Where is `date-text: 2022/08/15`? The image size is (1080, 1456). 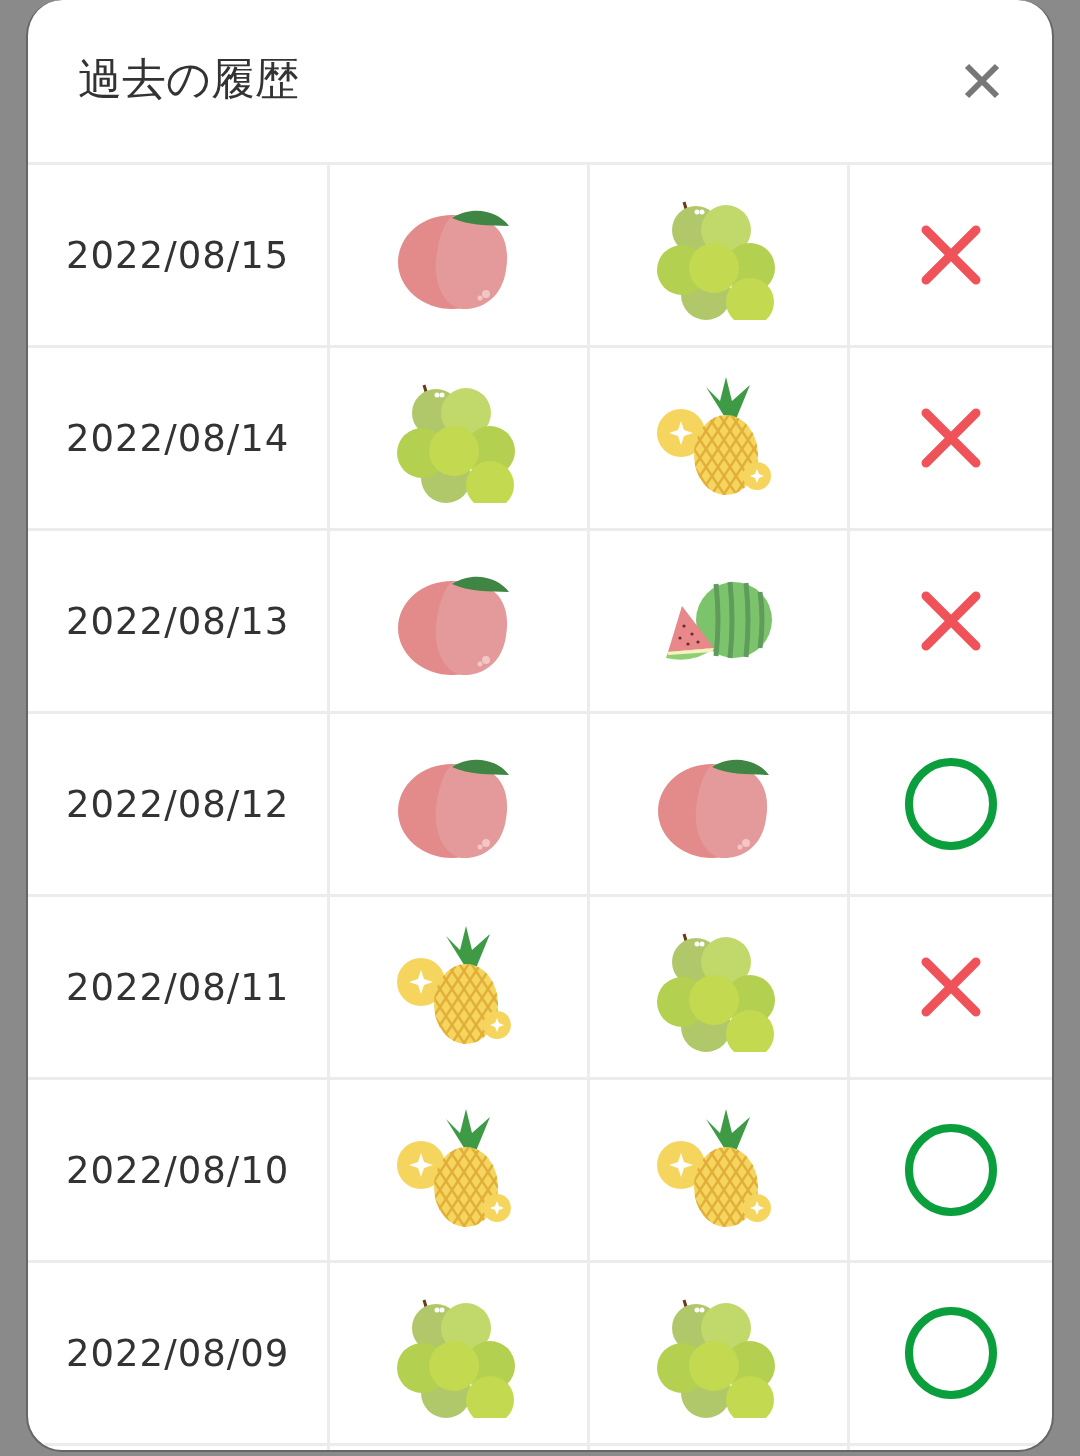
date-text: 2022/08/15 is located at coordinates (178, 255).